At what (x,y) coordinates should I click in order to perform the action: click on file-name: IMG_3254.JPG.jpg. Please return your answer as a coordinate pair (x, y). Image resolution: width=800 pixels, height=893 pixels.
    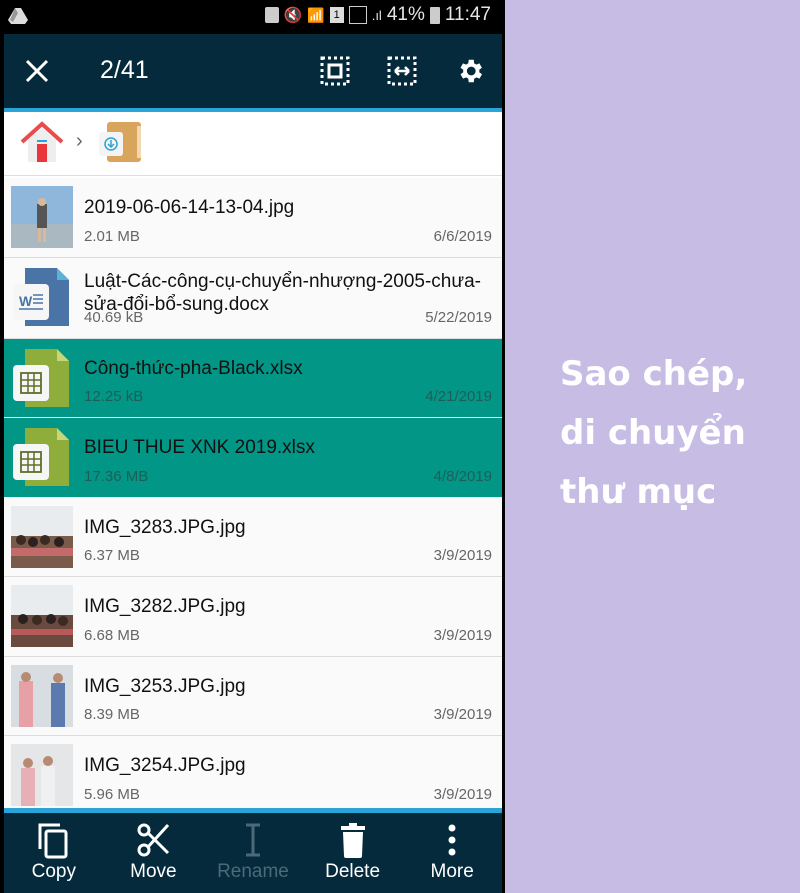
    Looking at the image, I should click on (165, 765).